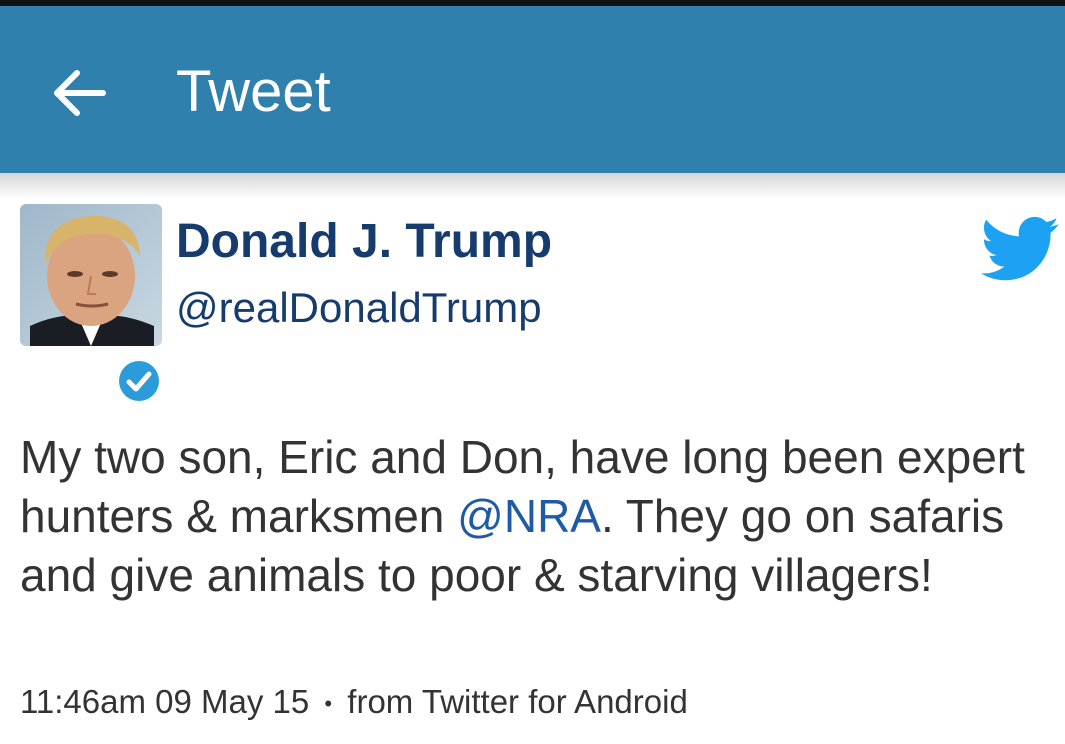 This screenshot has width=1065, height=744. What do you see at coordinates (165, 701) in the screenshot?
I see `tweet-timestamp: 11:46am 09 May 15` at bounding box center [165, 701].